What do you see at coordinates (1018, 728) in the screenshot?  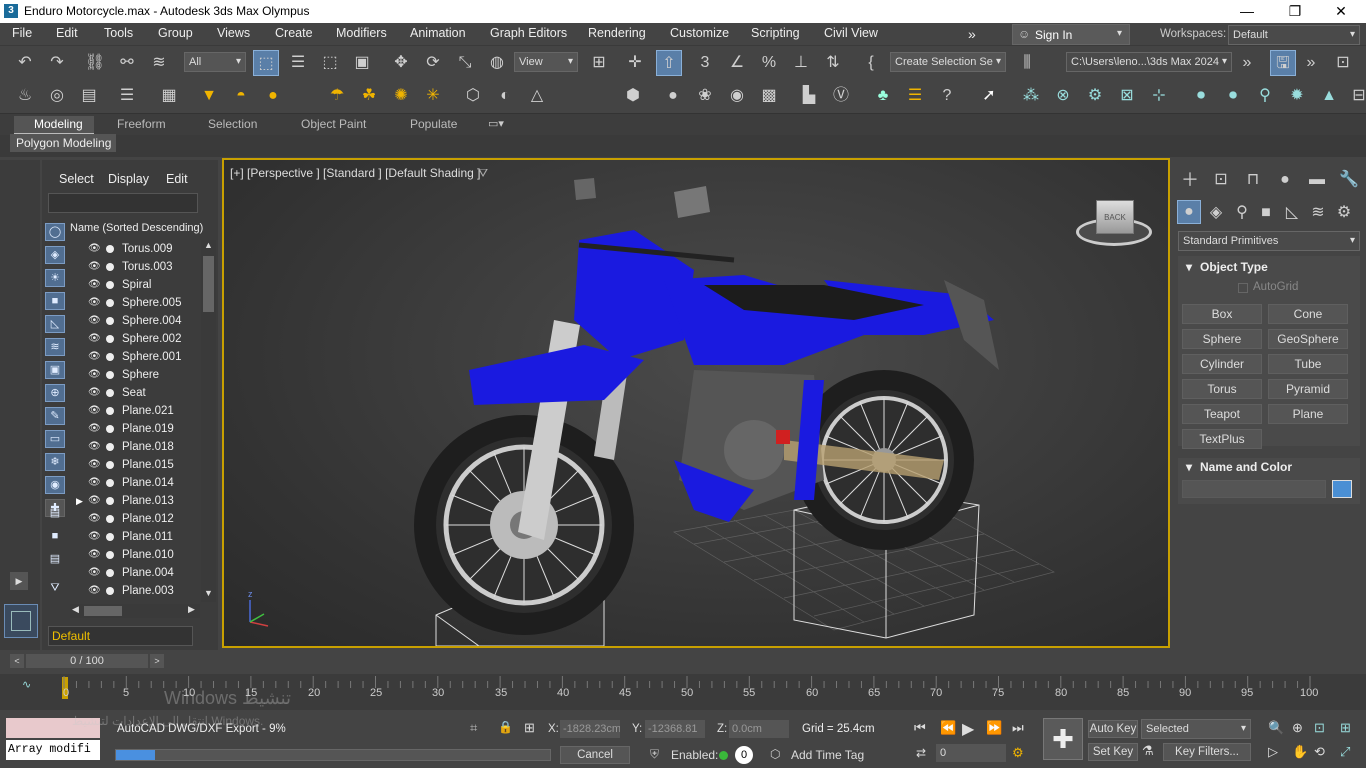 I see `go-to-end-icon: ⏭` at bounding box center [1018, 728].